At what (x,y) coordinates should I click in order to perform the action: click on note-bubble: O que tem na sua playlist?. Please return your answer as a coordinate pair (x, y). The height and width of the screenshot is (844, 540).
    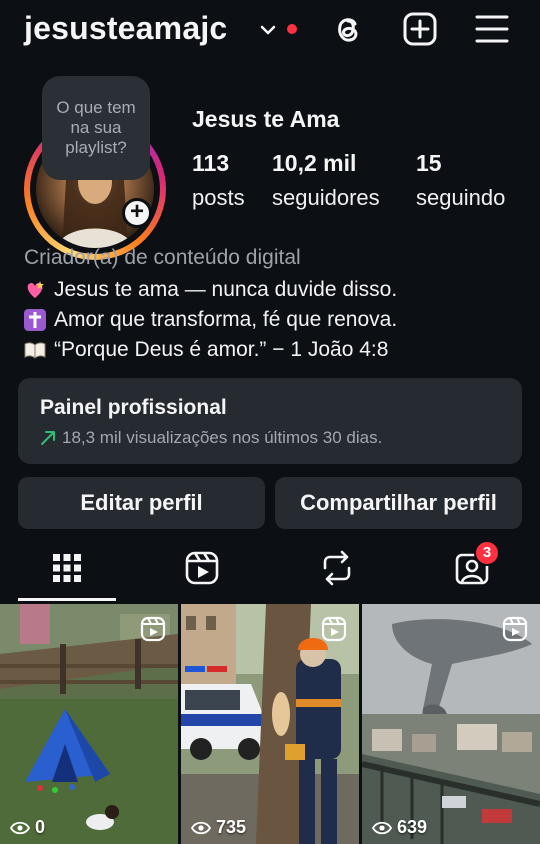
    Looking at the image, I should click on (96, 128).